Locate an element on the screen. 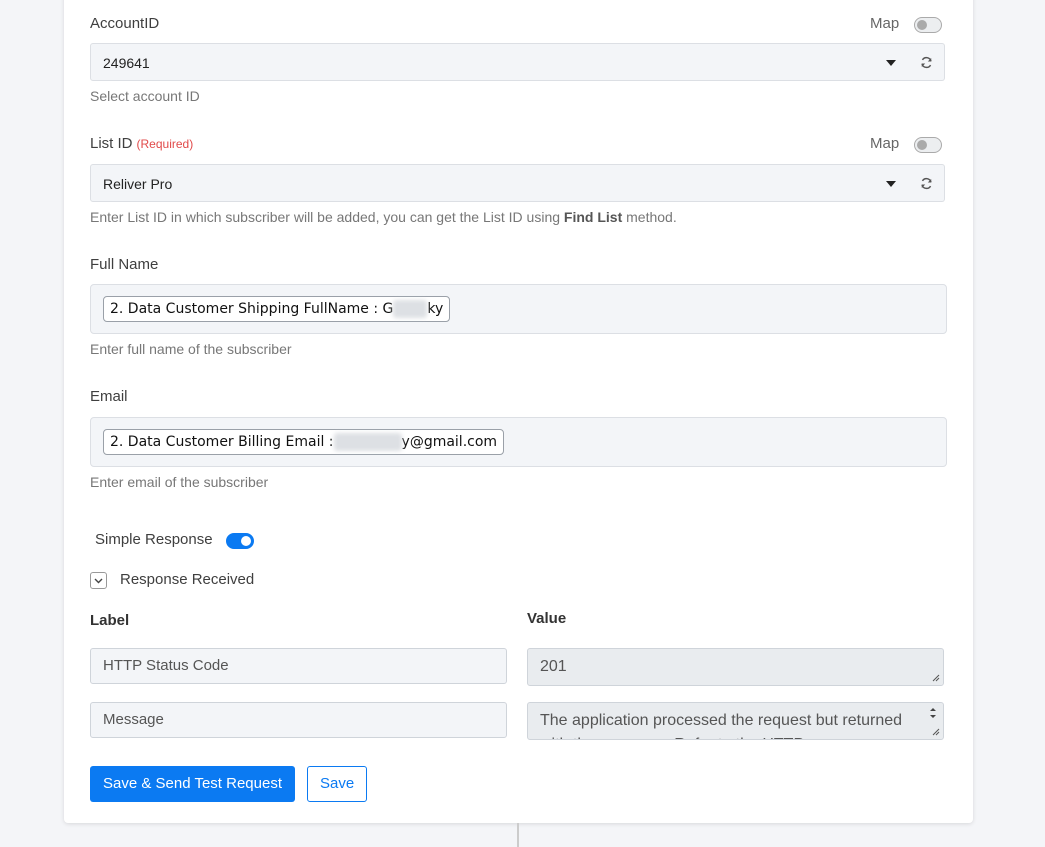  required-marker: (Required) is located at coordinates (165, 144).